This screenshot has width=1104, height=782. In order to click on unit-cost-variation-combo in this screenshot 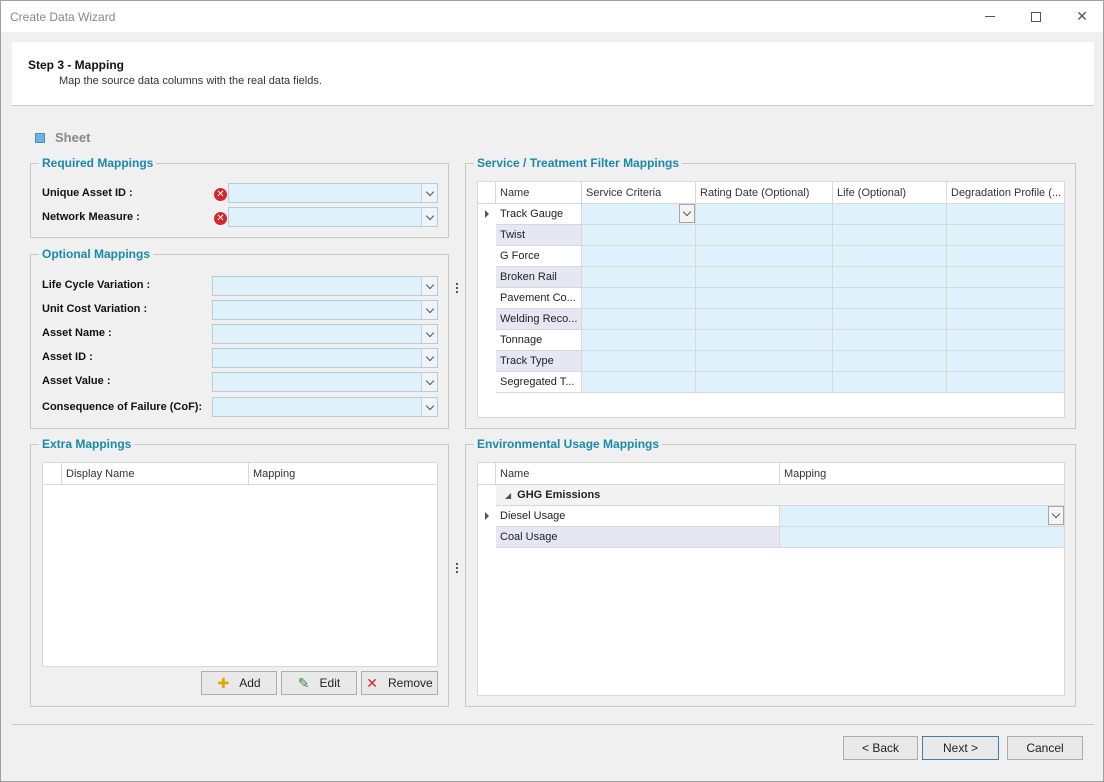, I will do `click(325, 310)`.